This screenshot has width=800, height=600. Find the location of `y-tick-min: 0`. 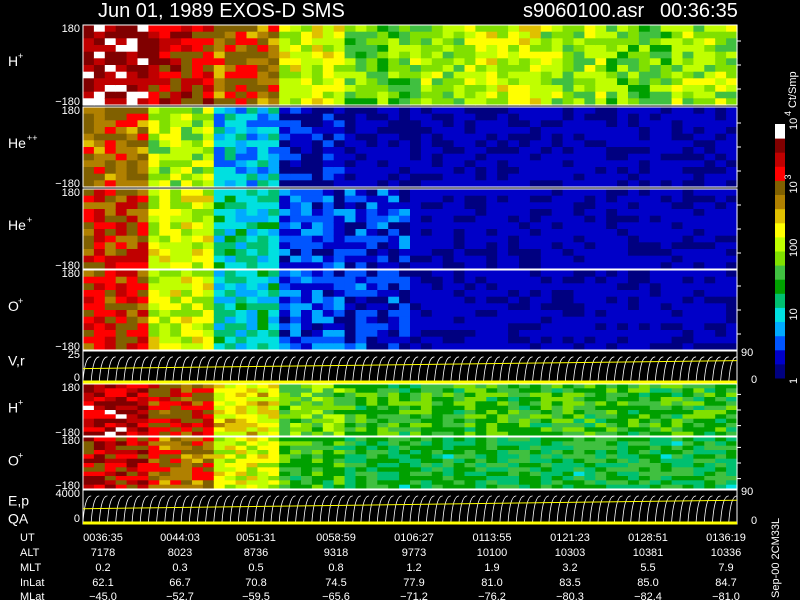

y-tick-min: 0 is located at coordinates (77, 378).